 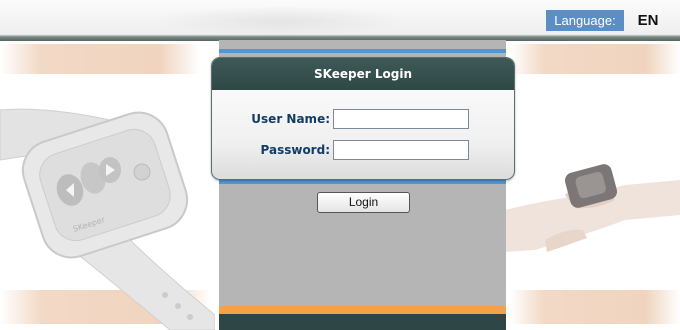 What do you see at coordinates (592, 208) in the screenshot?
I see `arm-illustration` at bounding box center [592, 208].